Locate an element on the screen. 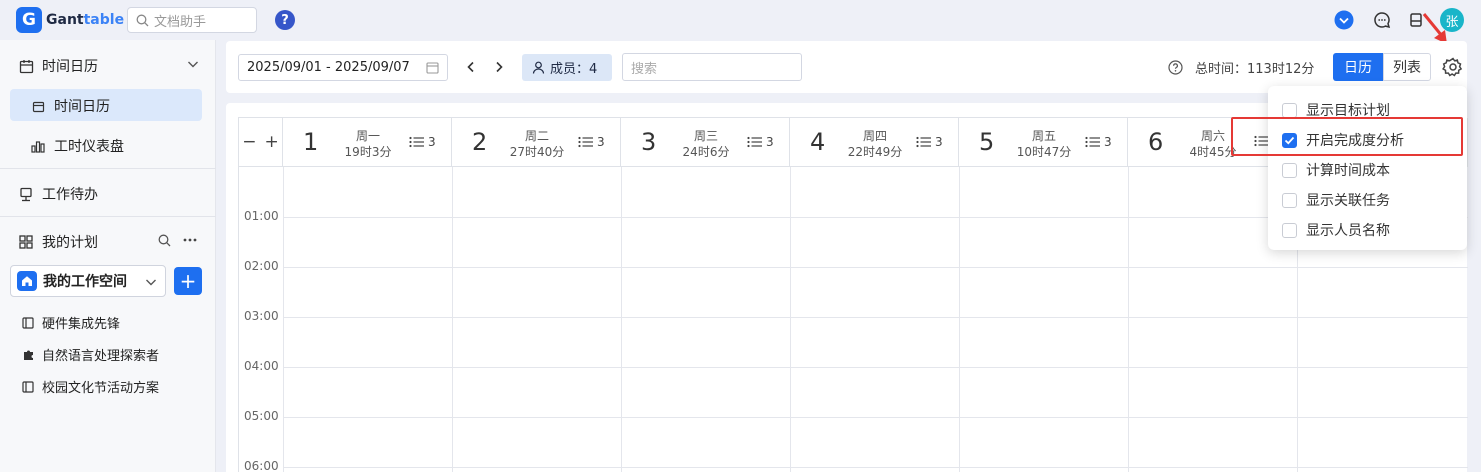 The image size is (1481, 472). settings-option: 计算时间成本 is located at coordinates (1336, 170).